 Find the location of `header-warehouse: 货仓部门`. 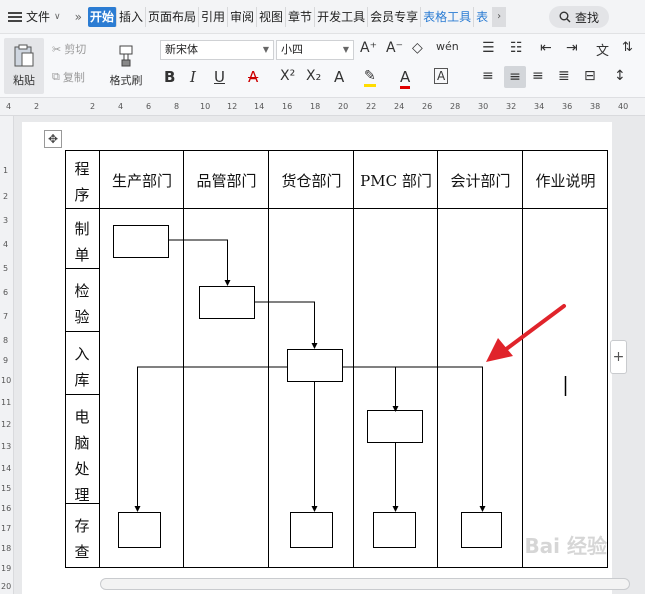

header-warehouse: 货仓部门 is located at coordinates (311, 181).